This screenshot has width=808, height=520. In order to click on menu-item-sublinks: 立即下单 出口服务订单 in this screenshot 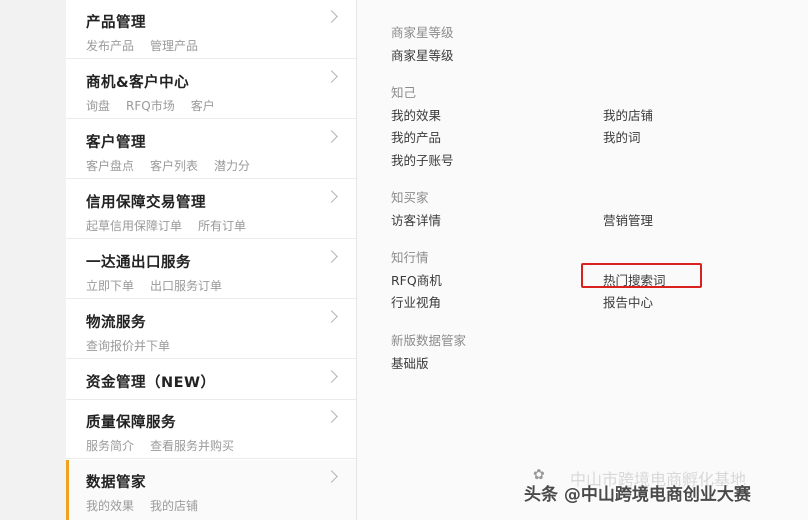, I will do `click(162, 285)`.